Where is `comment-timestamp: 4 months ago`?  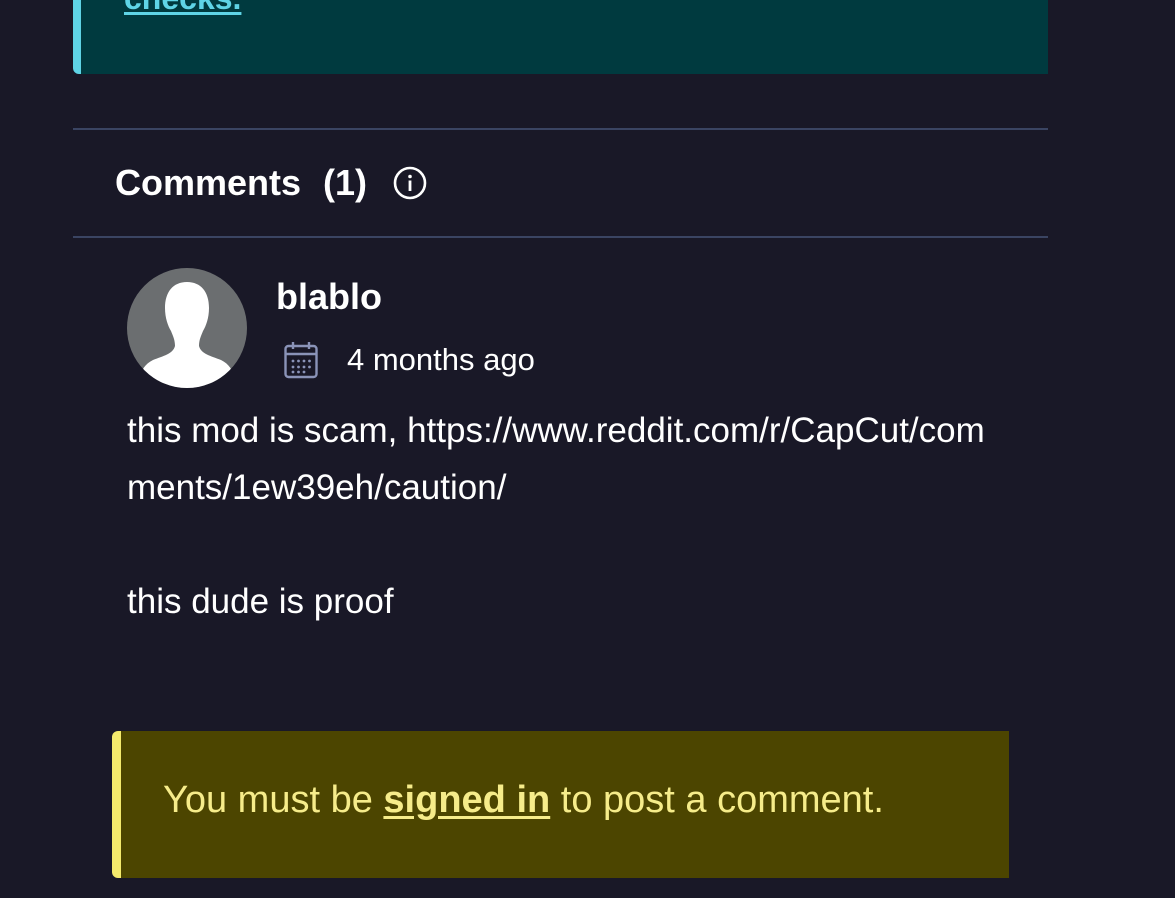 comment-timestamp: 4 months ago is located at coordinates (441, 359).